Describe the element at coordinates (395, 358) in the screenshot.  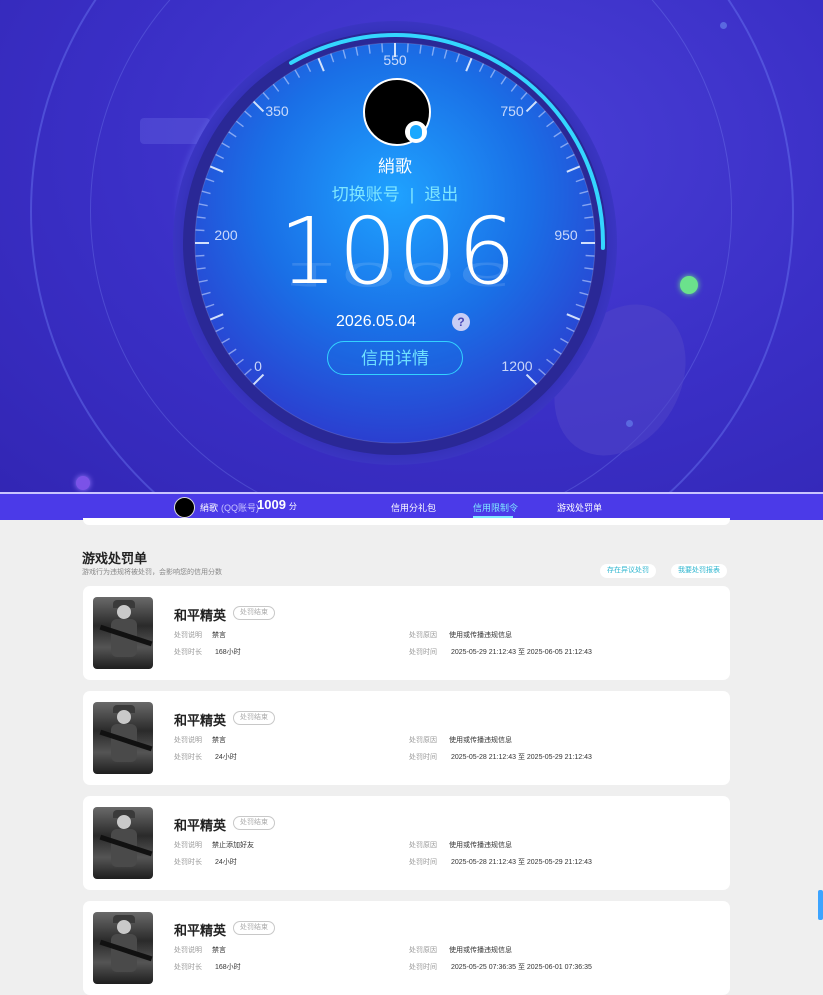
I see `credit-detail-button: 信用详情` at that location.